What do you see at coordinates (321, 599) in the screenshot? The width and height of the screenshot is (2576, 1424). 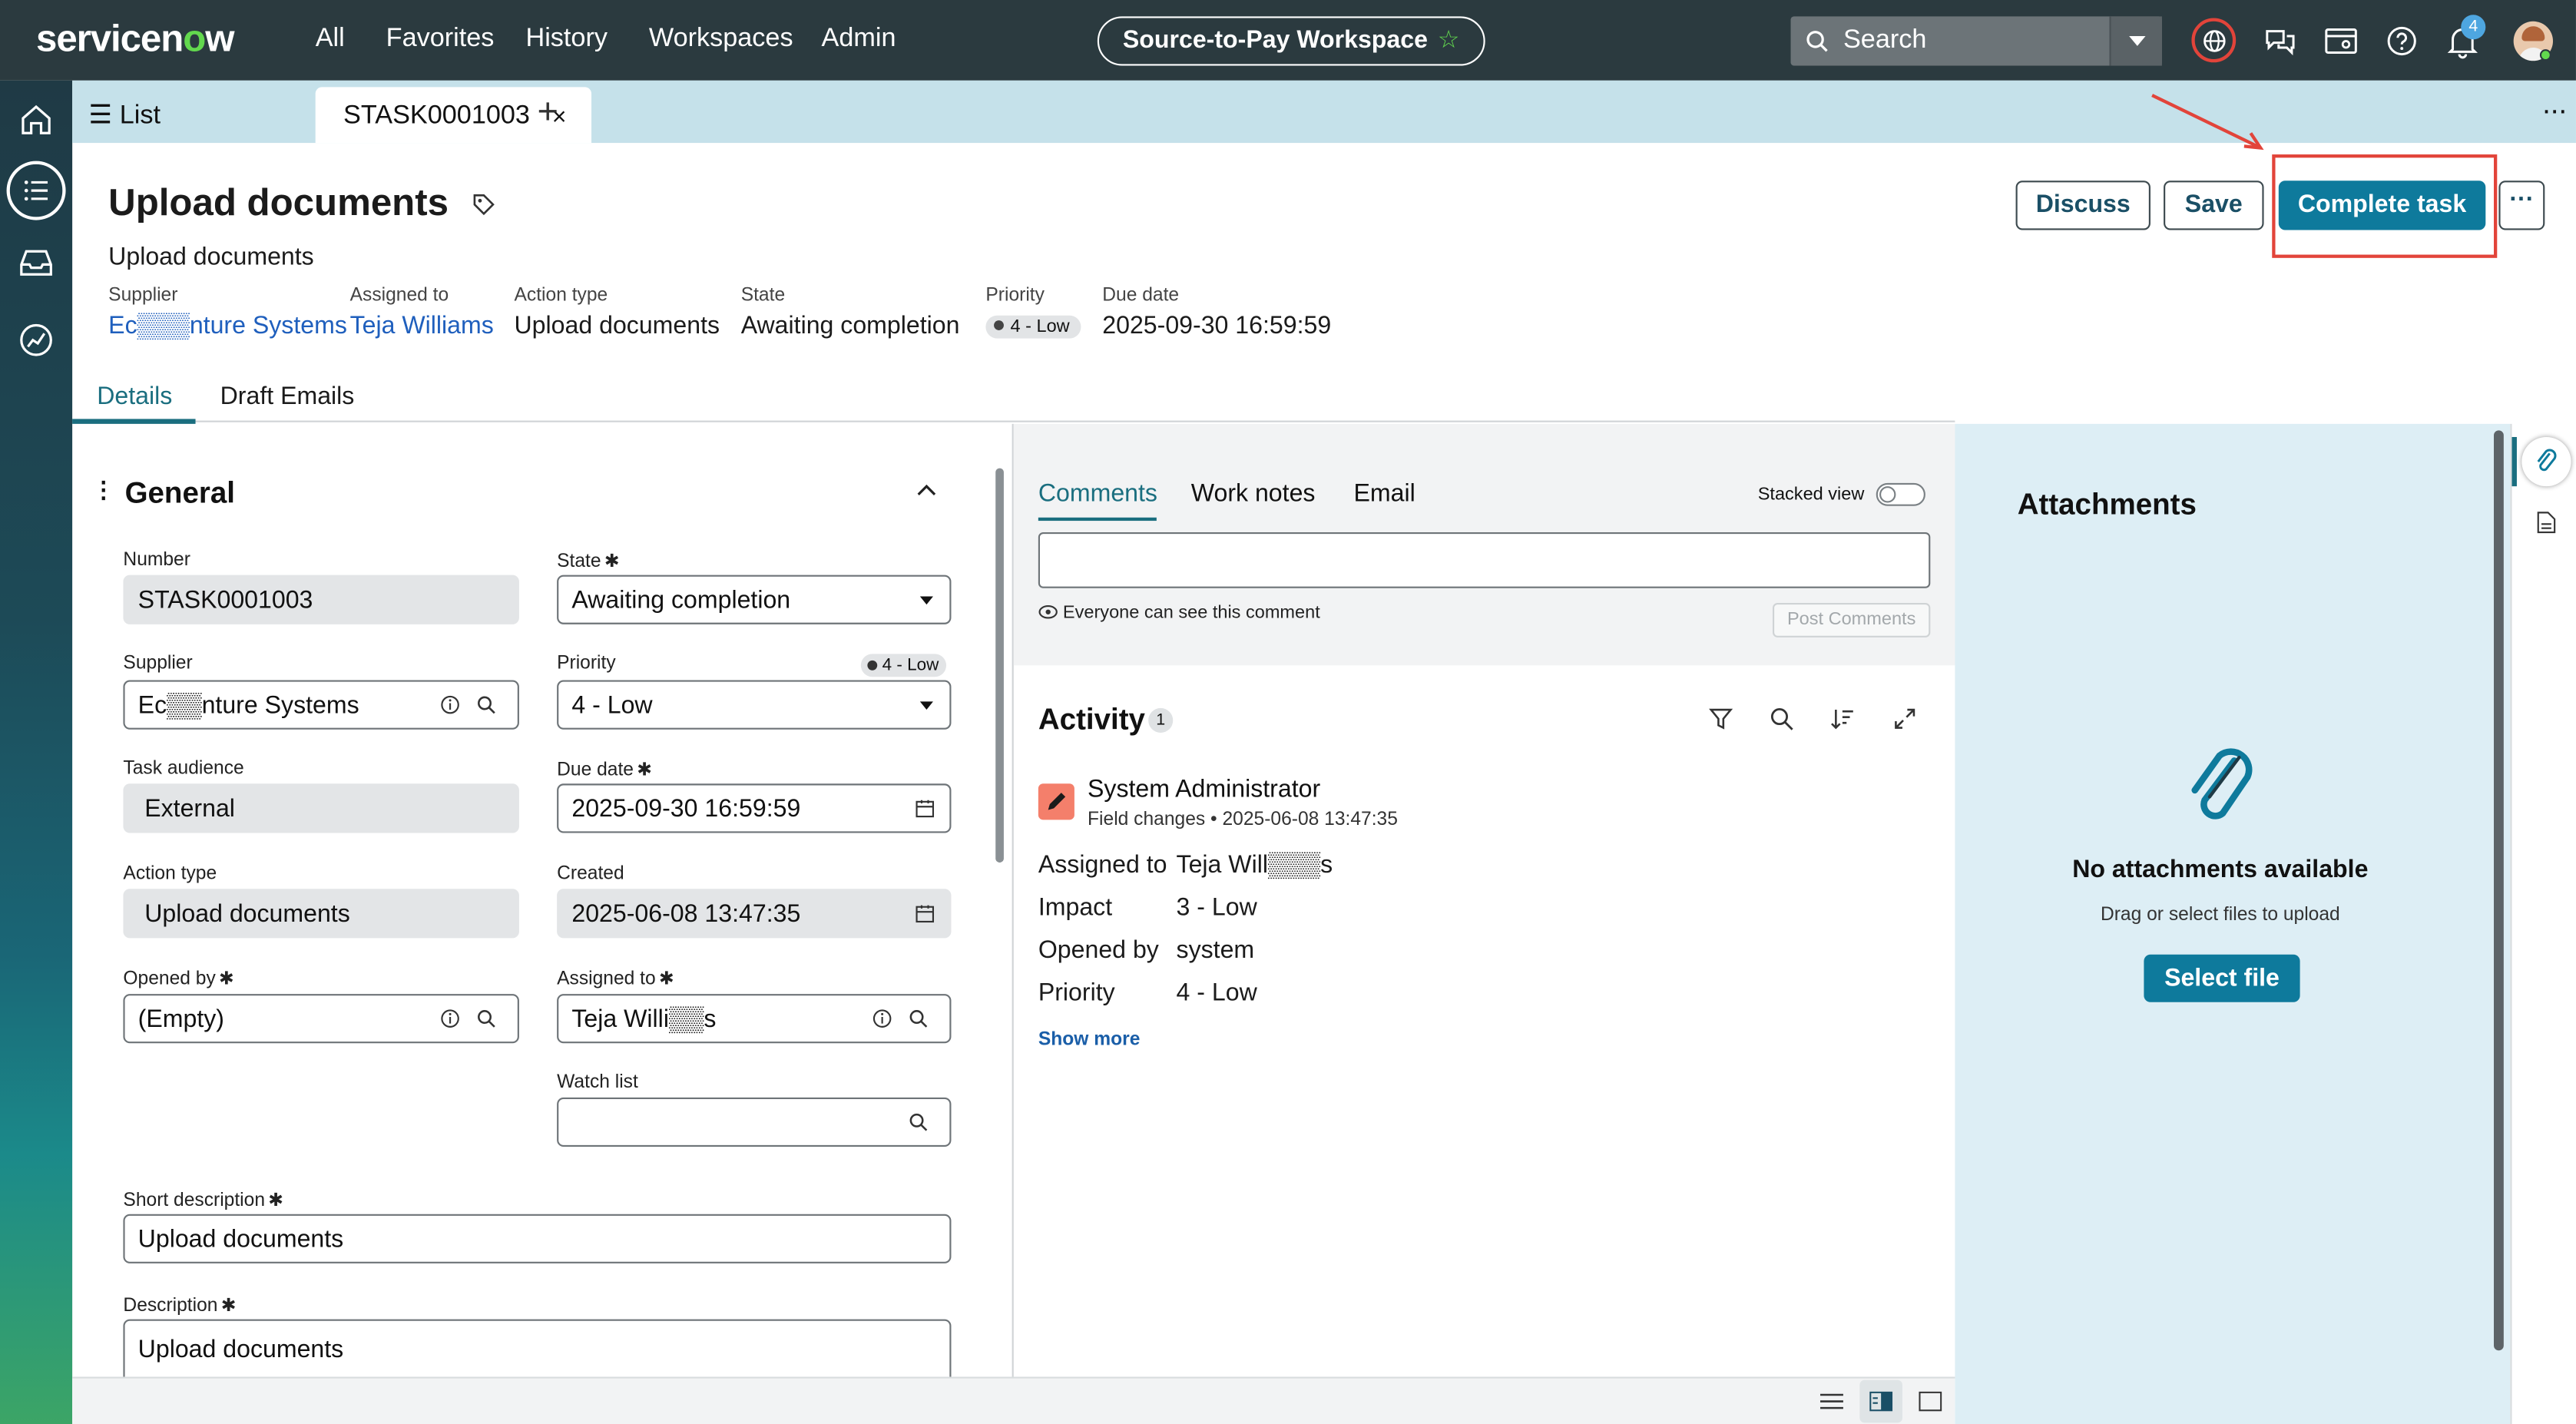 I see `number-field: STASK0001003` at bounding box center [321, 599].